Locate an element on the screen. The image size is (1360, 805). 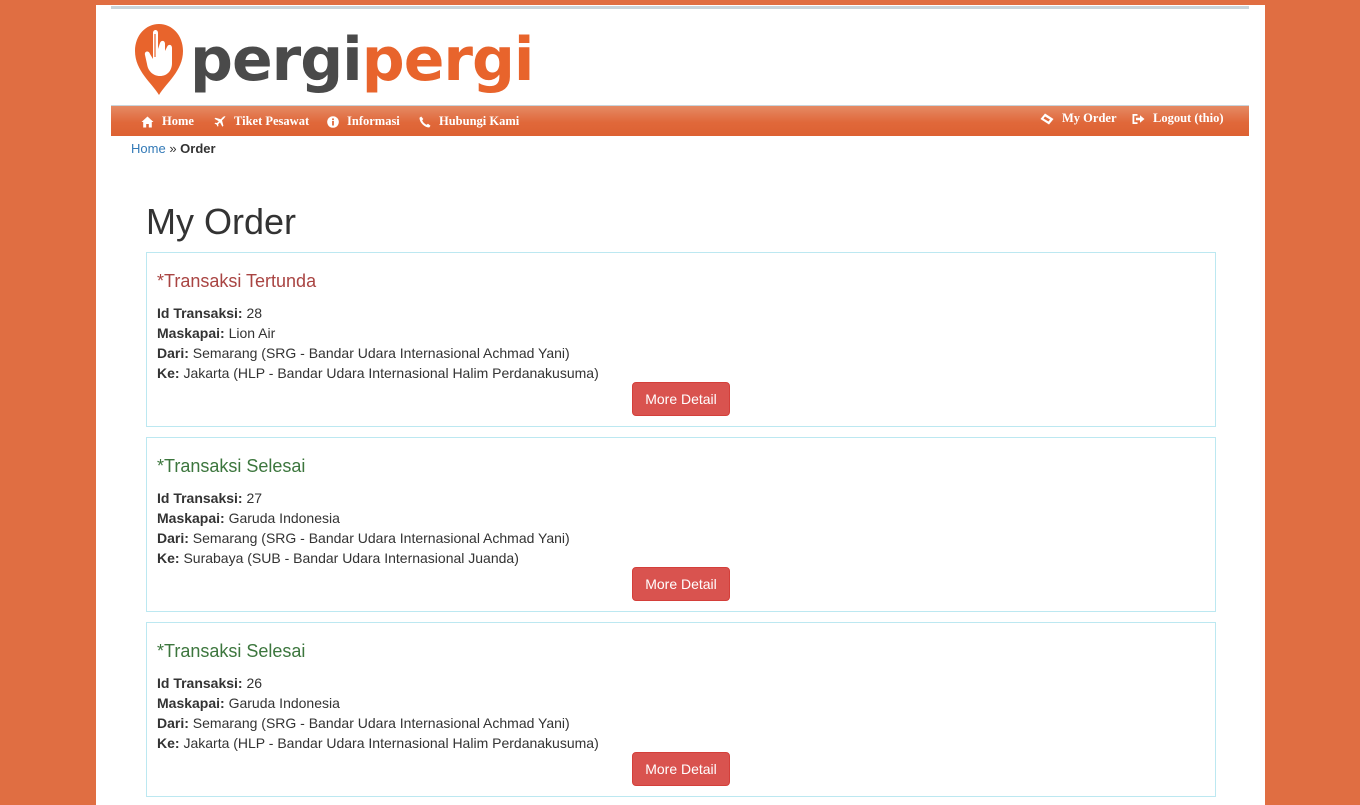
phone-icon is located at coordinates (425, 121).